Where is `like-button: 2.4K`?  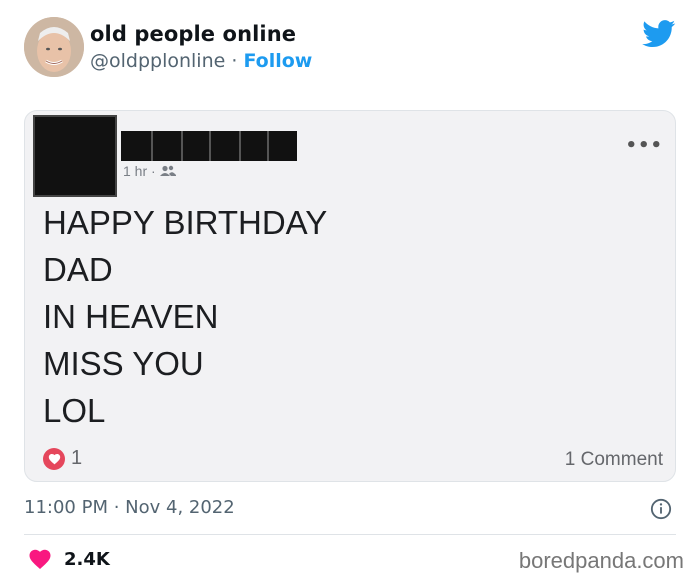 like-button: 2.4K is located at coordinates (69, 559).